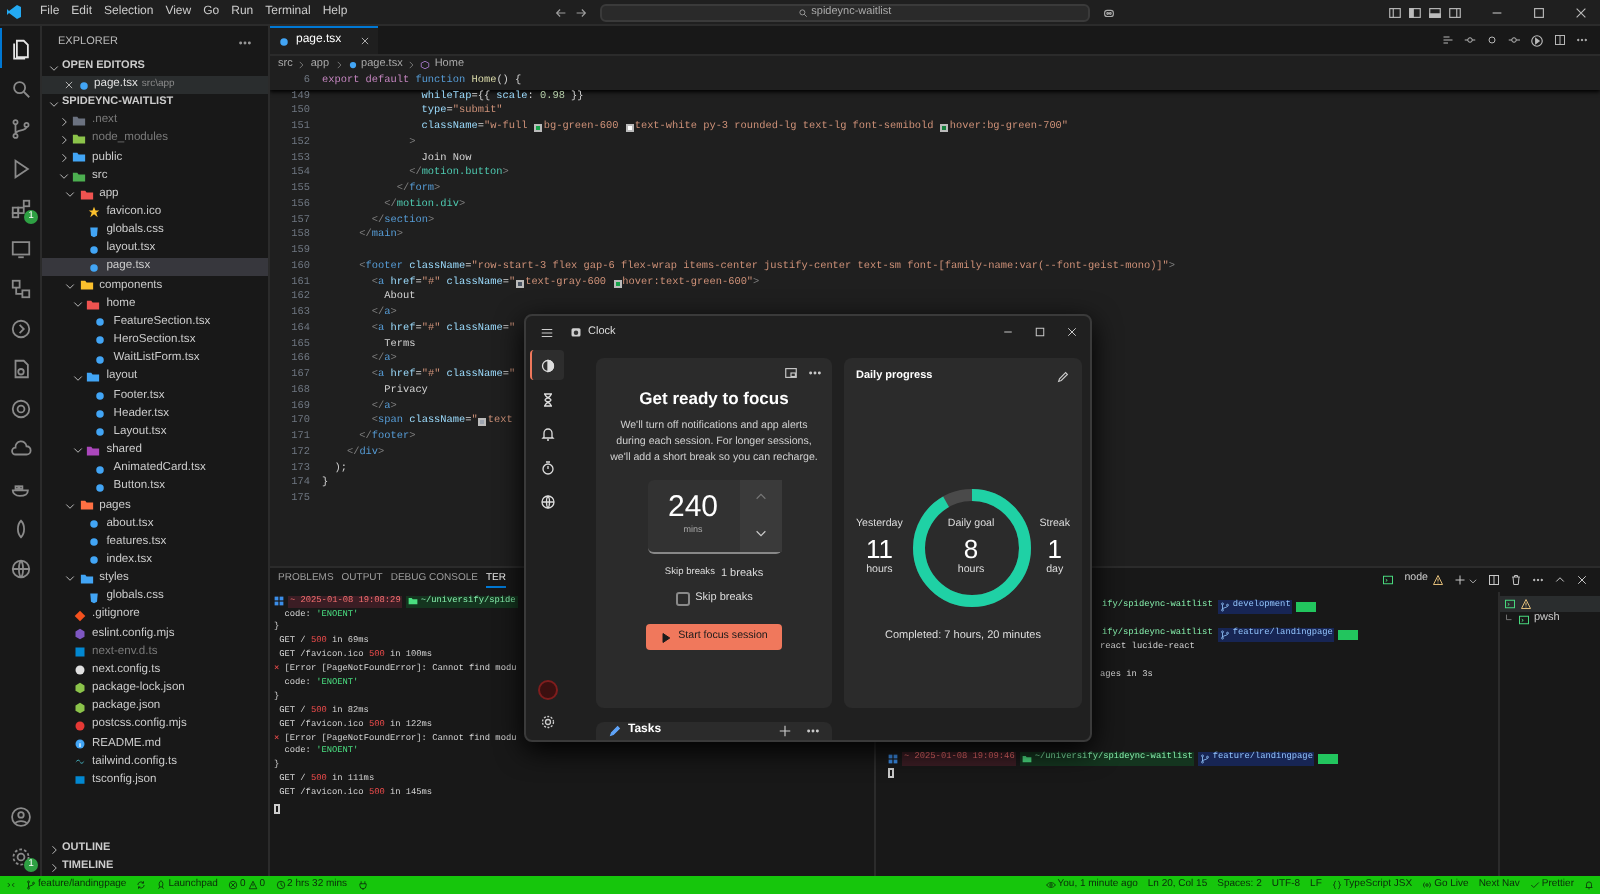  I want to click on clock-app-icon, so click(576, 332).